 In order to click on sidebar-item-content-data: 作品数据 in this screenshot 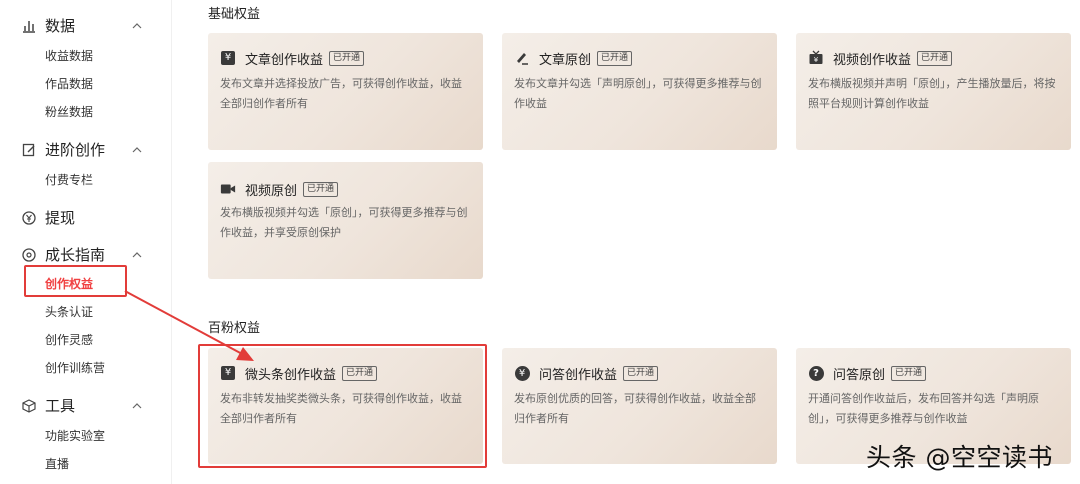, I will do `click(69, 83)`.